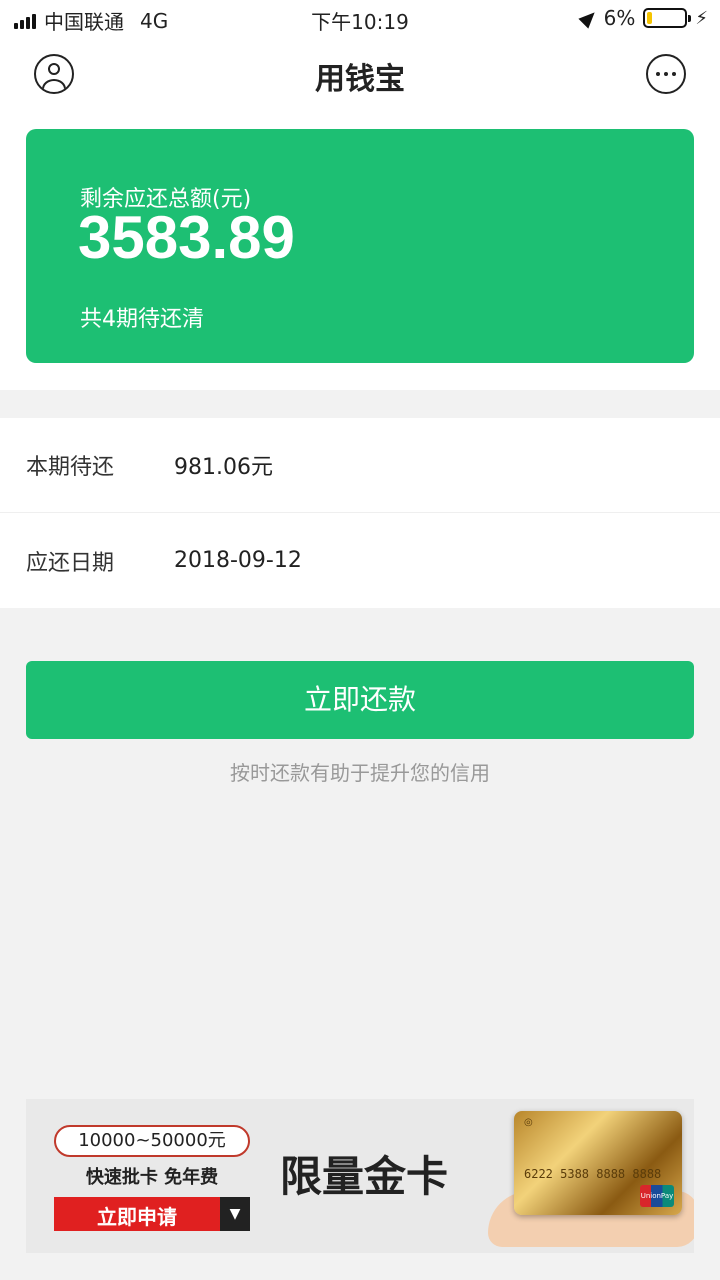 Image resolution: width=720 pixels, height=1280 pixels. Describe the element at coordinates (137, 1217) in the screenshot. I see `apply-now-label: 立即申请` at that location.